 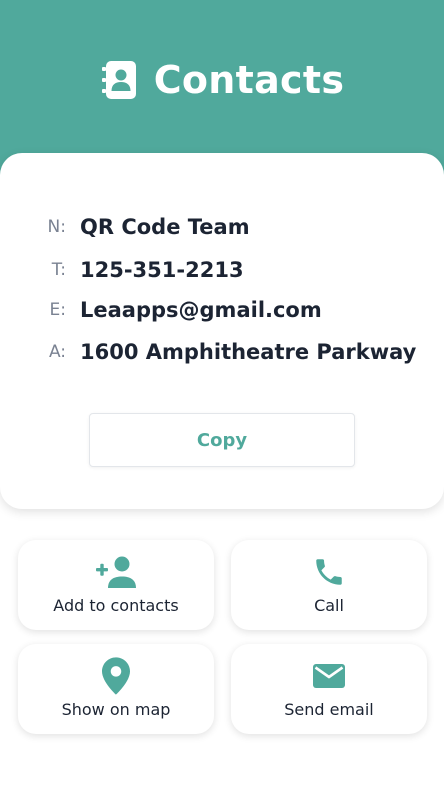 I want to click on field-value-name: QR Code Team, so click(x=165, y=227).